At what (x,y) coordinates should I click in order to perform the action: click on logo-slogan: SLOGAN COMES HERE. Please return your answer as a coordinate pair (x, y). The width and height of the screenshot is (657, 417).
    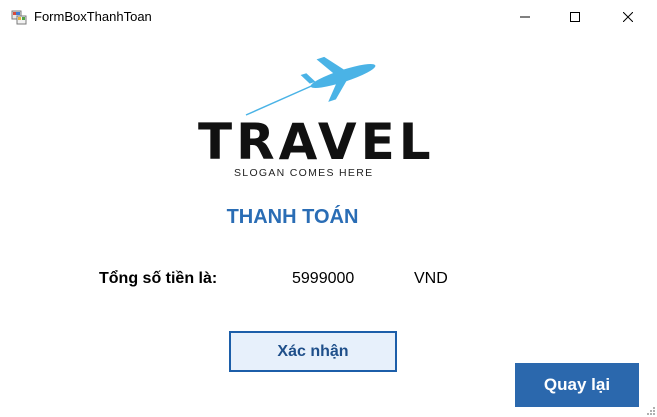
    Looking at the image, I should click on (304, 173).